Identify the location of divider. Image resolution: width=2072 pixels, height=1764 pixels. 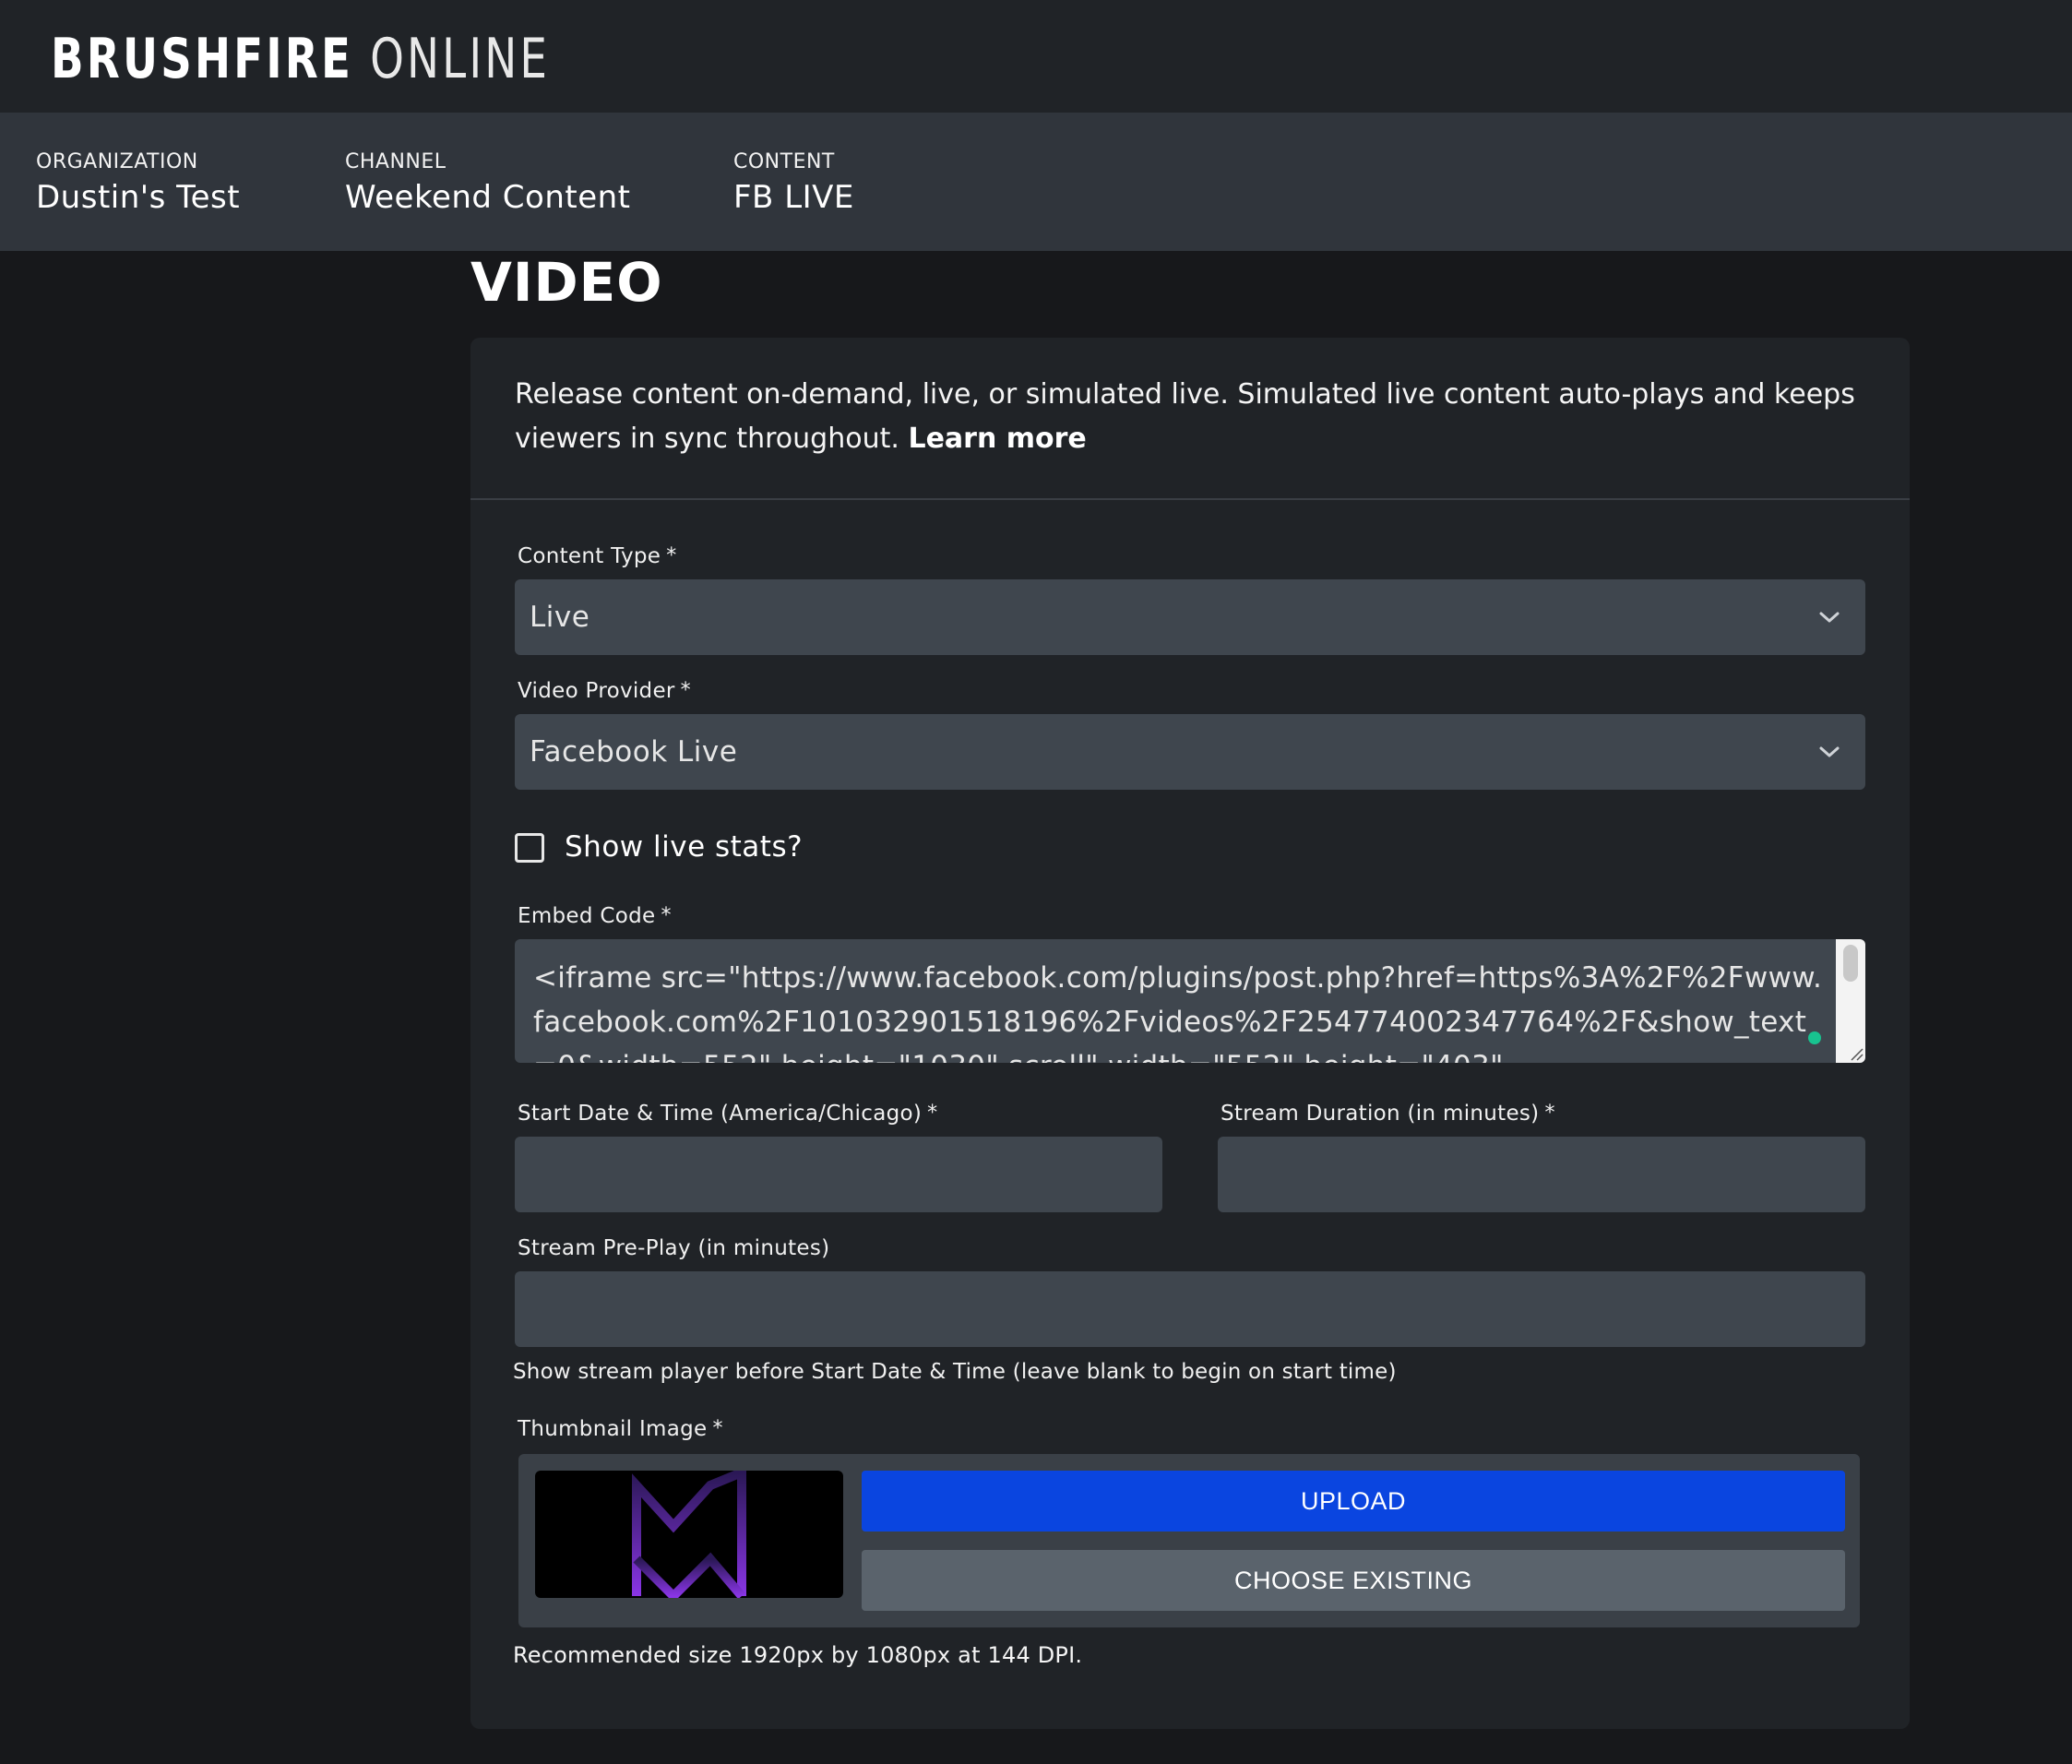
(1190, 499).